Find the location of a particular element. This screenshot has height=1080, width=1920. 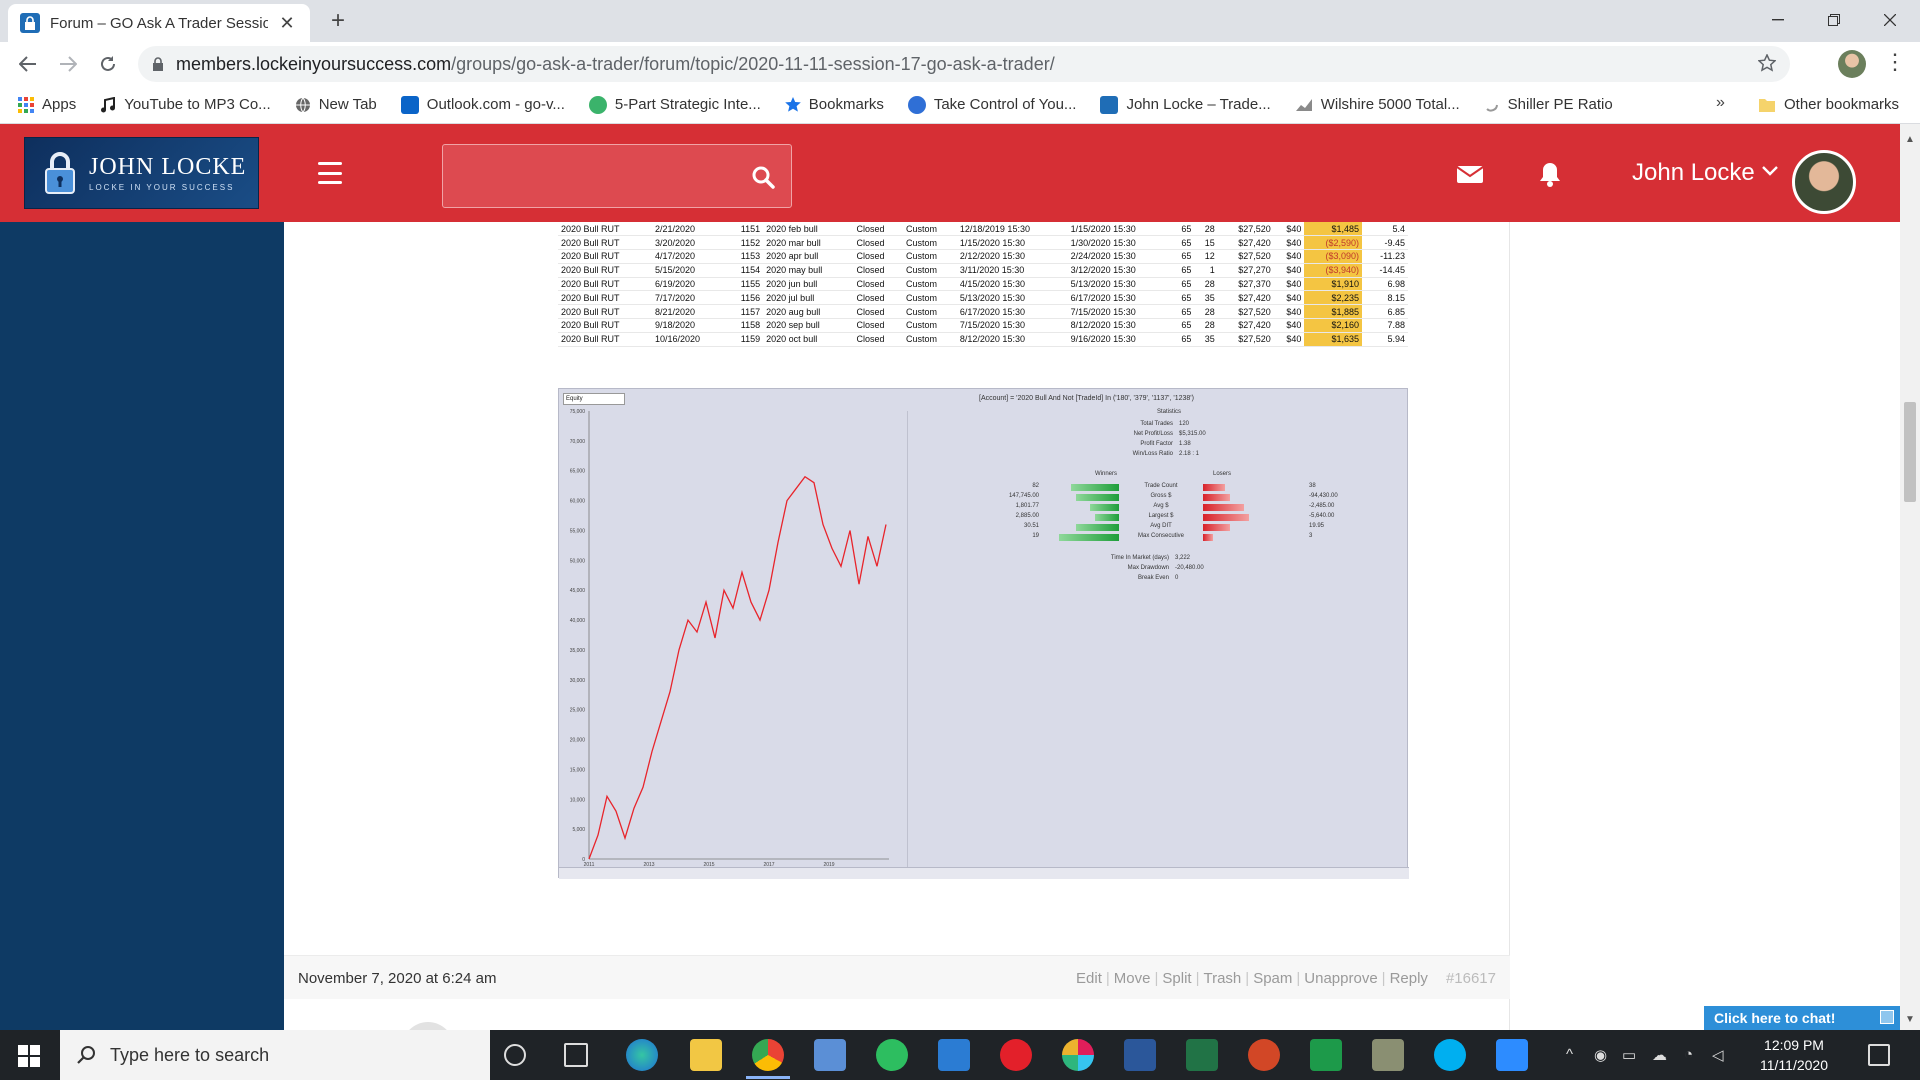

table-cell: ($3,090) is located at coordinates (1333, 256).